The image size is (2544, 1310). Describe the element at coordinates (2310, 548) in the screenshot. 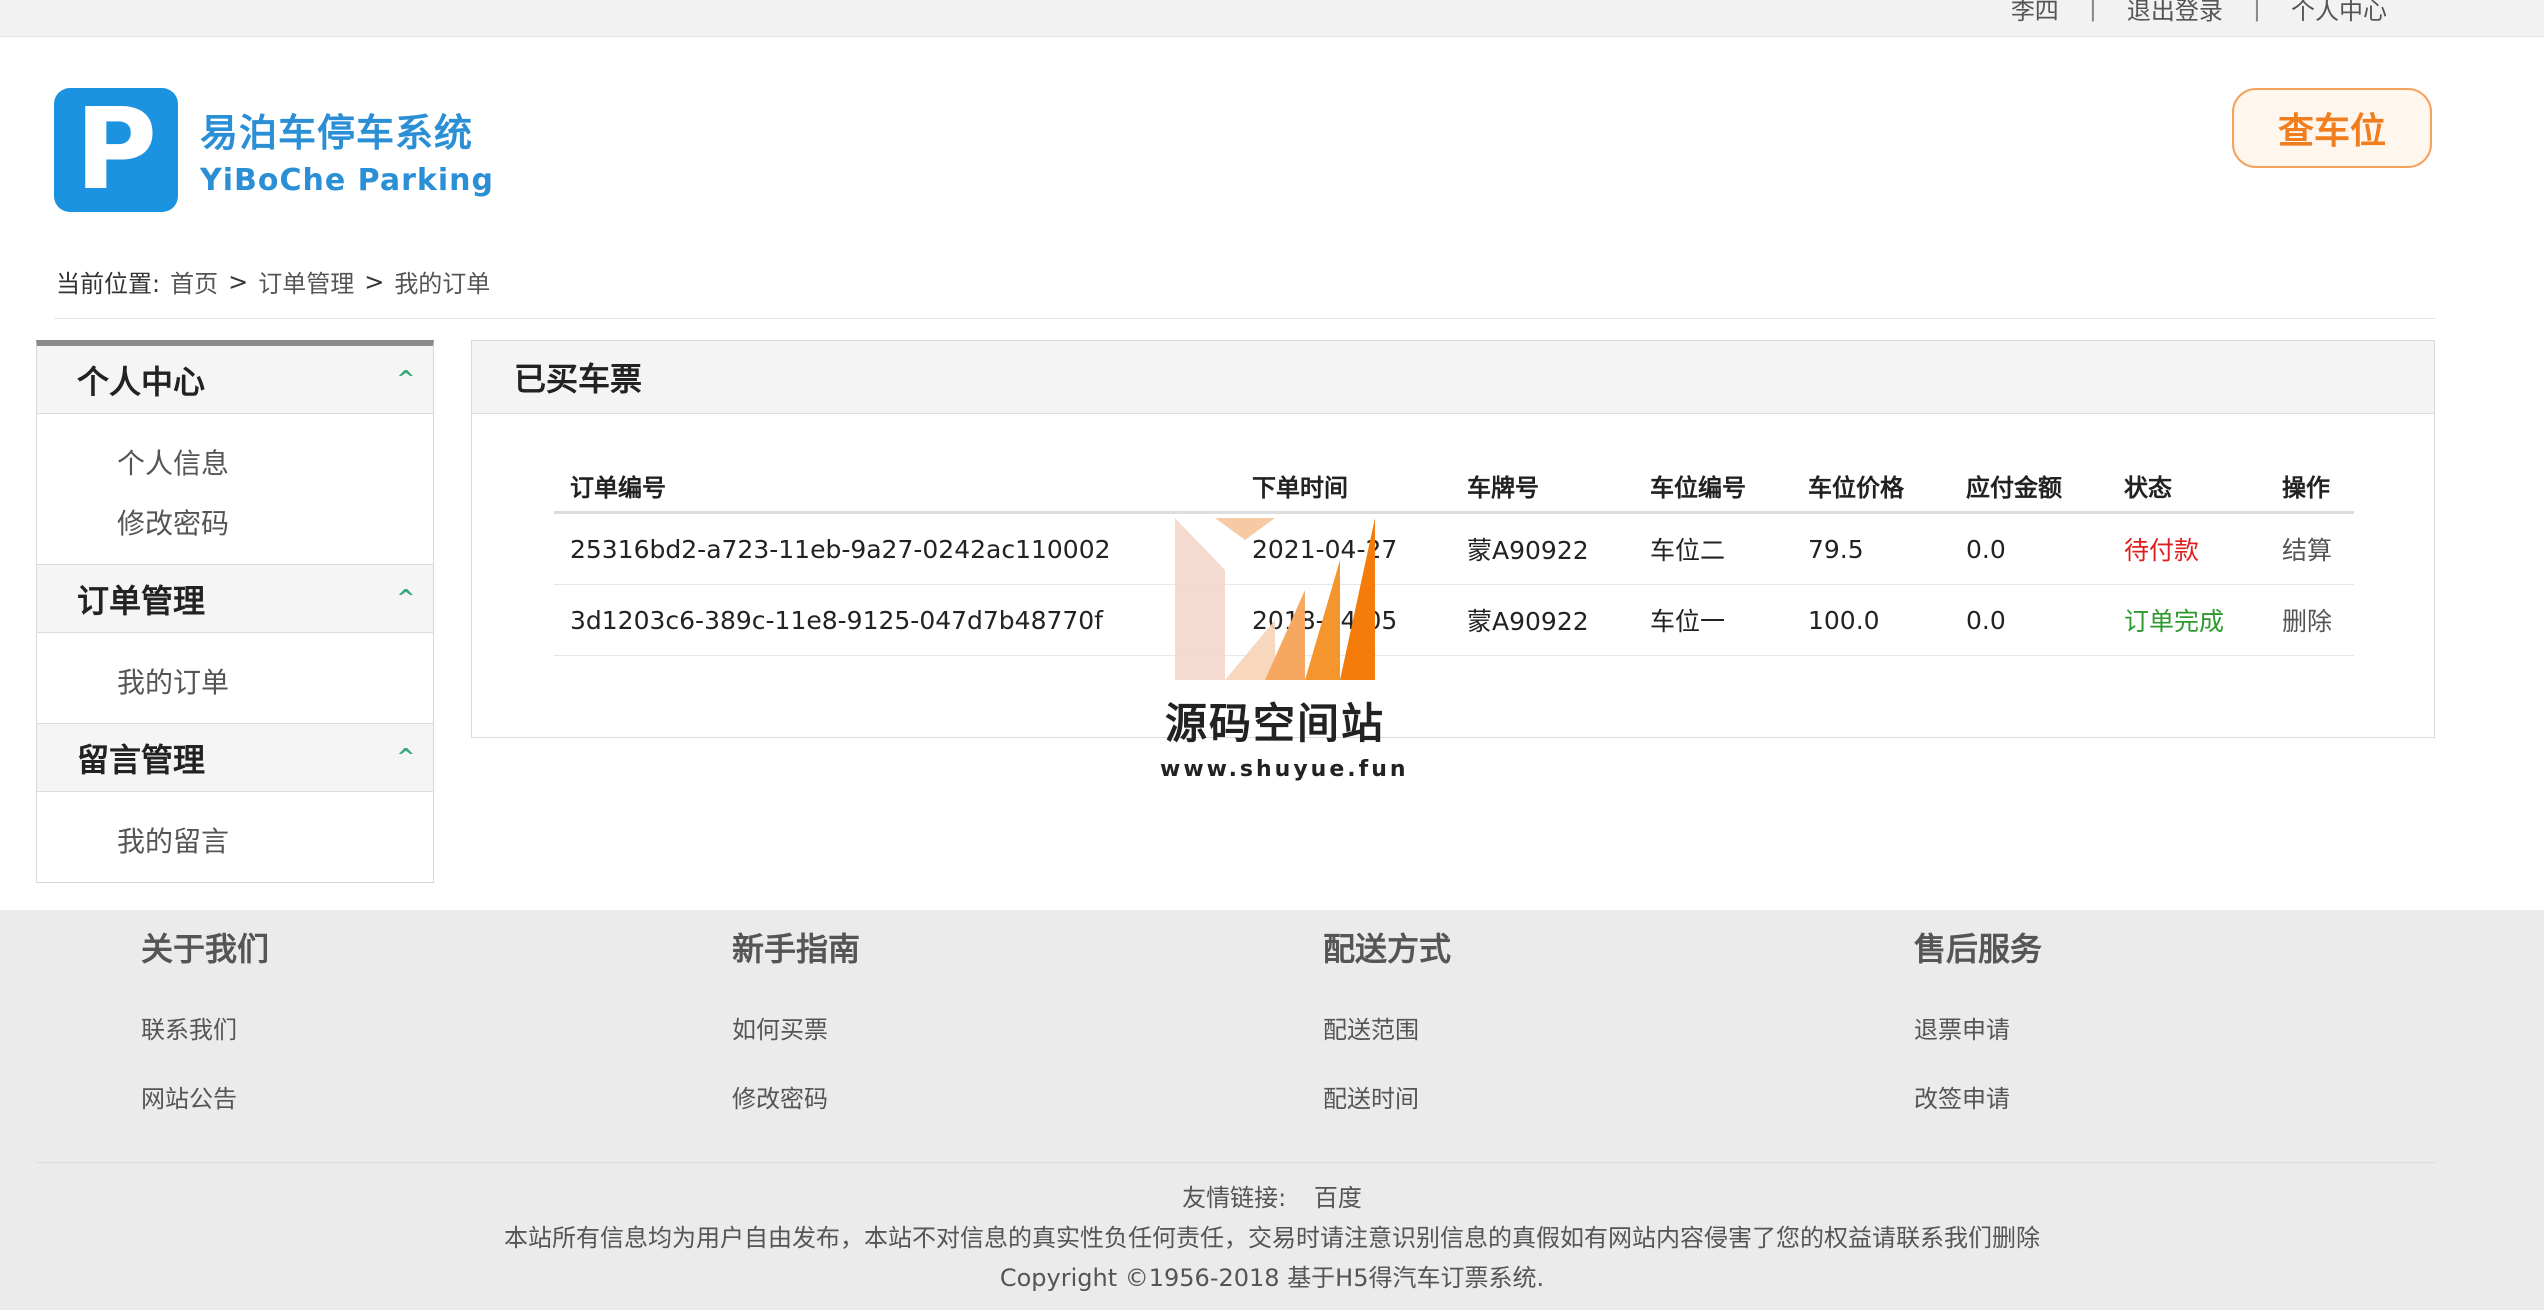

I see `checkout-button: 结算` at that location.